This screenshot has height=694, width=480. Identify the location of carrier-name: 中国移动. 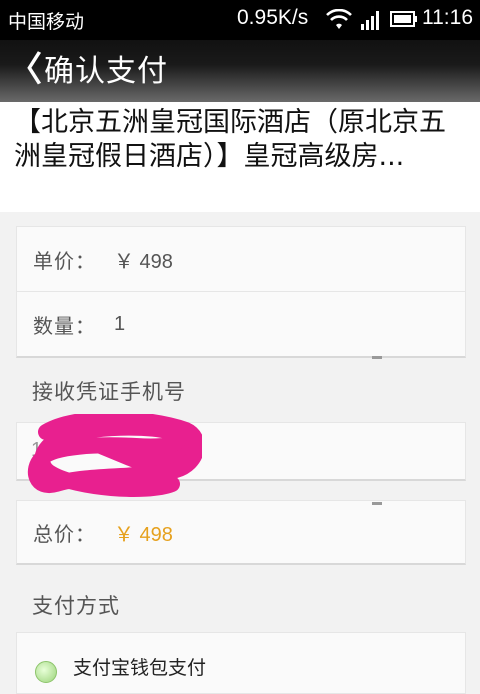
(46, 22).